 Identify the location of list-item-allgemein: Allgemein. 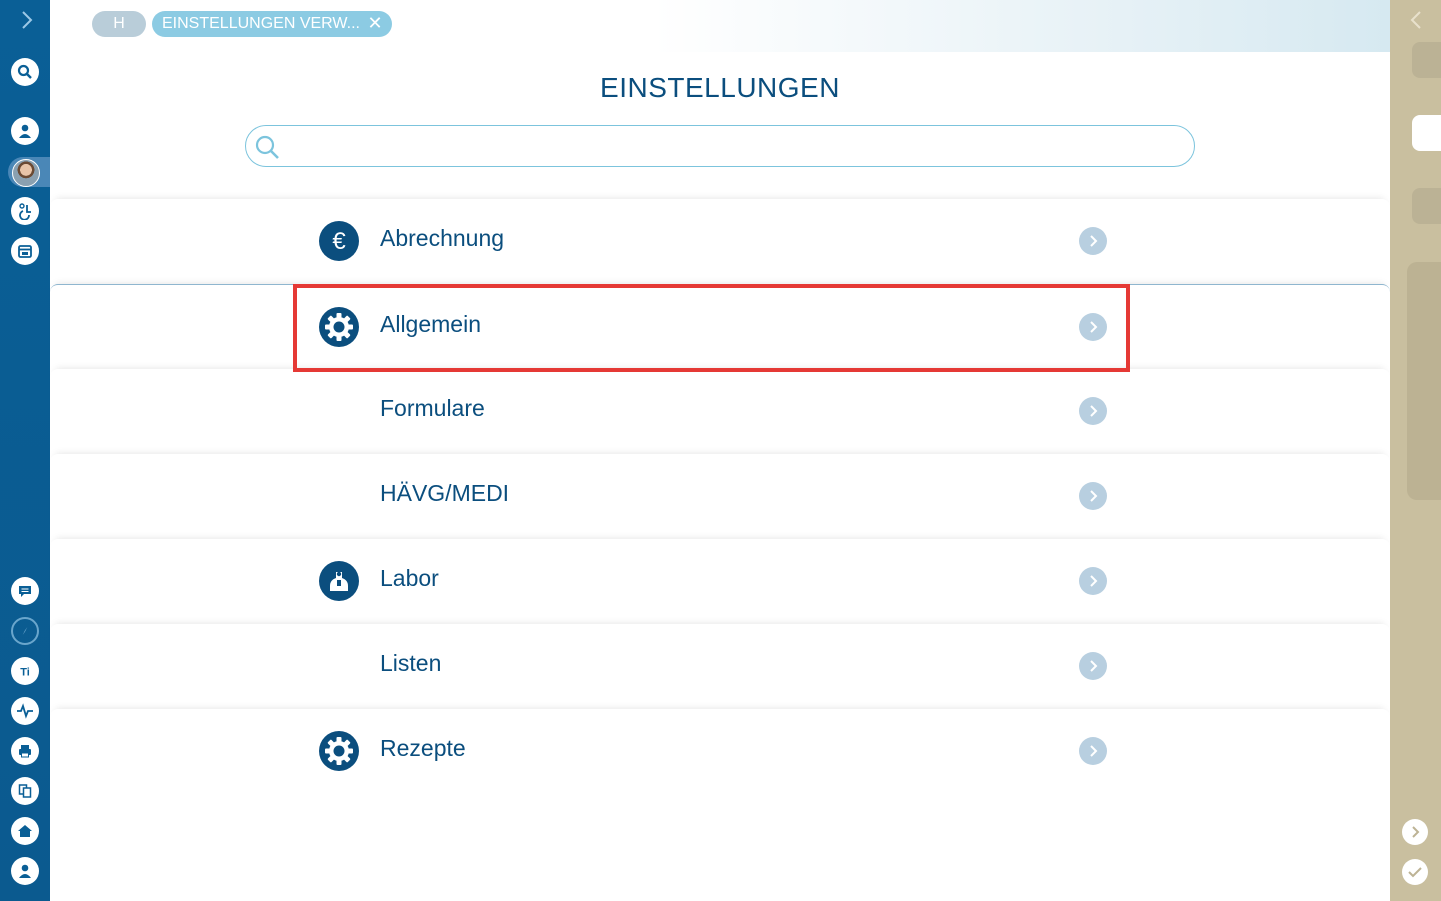
(720, 326).